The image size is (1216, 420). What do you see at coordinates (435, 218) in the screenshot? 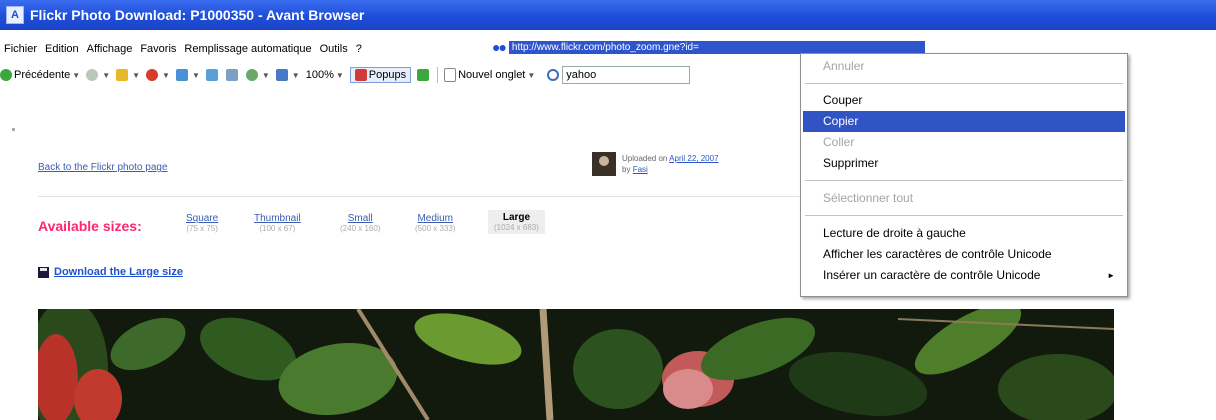
I see `size-name: Medium` at bounding box center [435, 218].